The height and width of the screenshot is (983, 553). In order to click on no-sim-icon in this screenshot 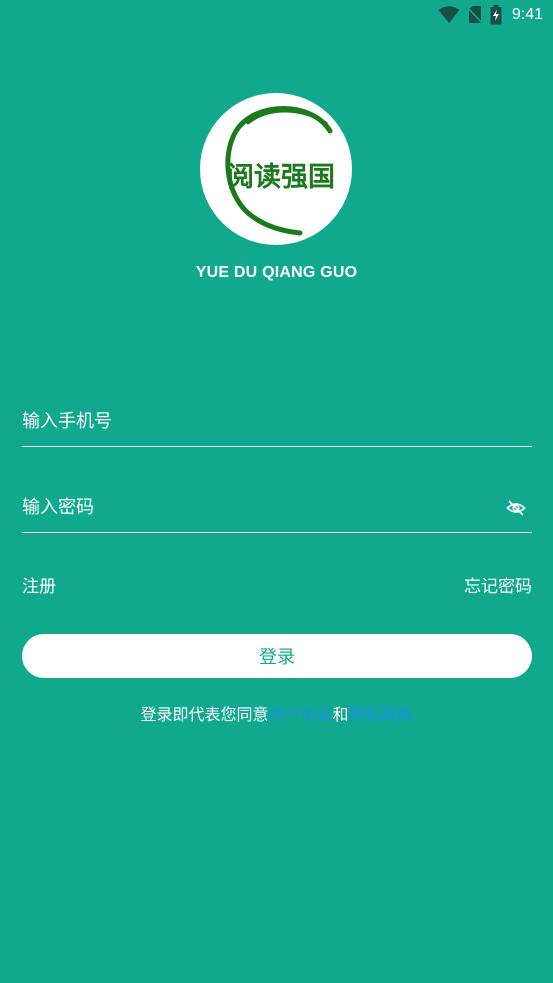, I will do `click(474, 15)`.